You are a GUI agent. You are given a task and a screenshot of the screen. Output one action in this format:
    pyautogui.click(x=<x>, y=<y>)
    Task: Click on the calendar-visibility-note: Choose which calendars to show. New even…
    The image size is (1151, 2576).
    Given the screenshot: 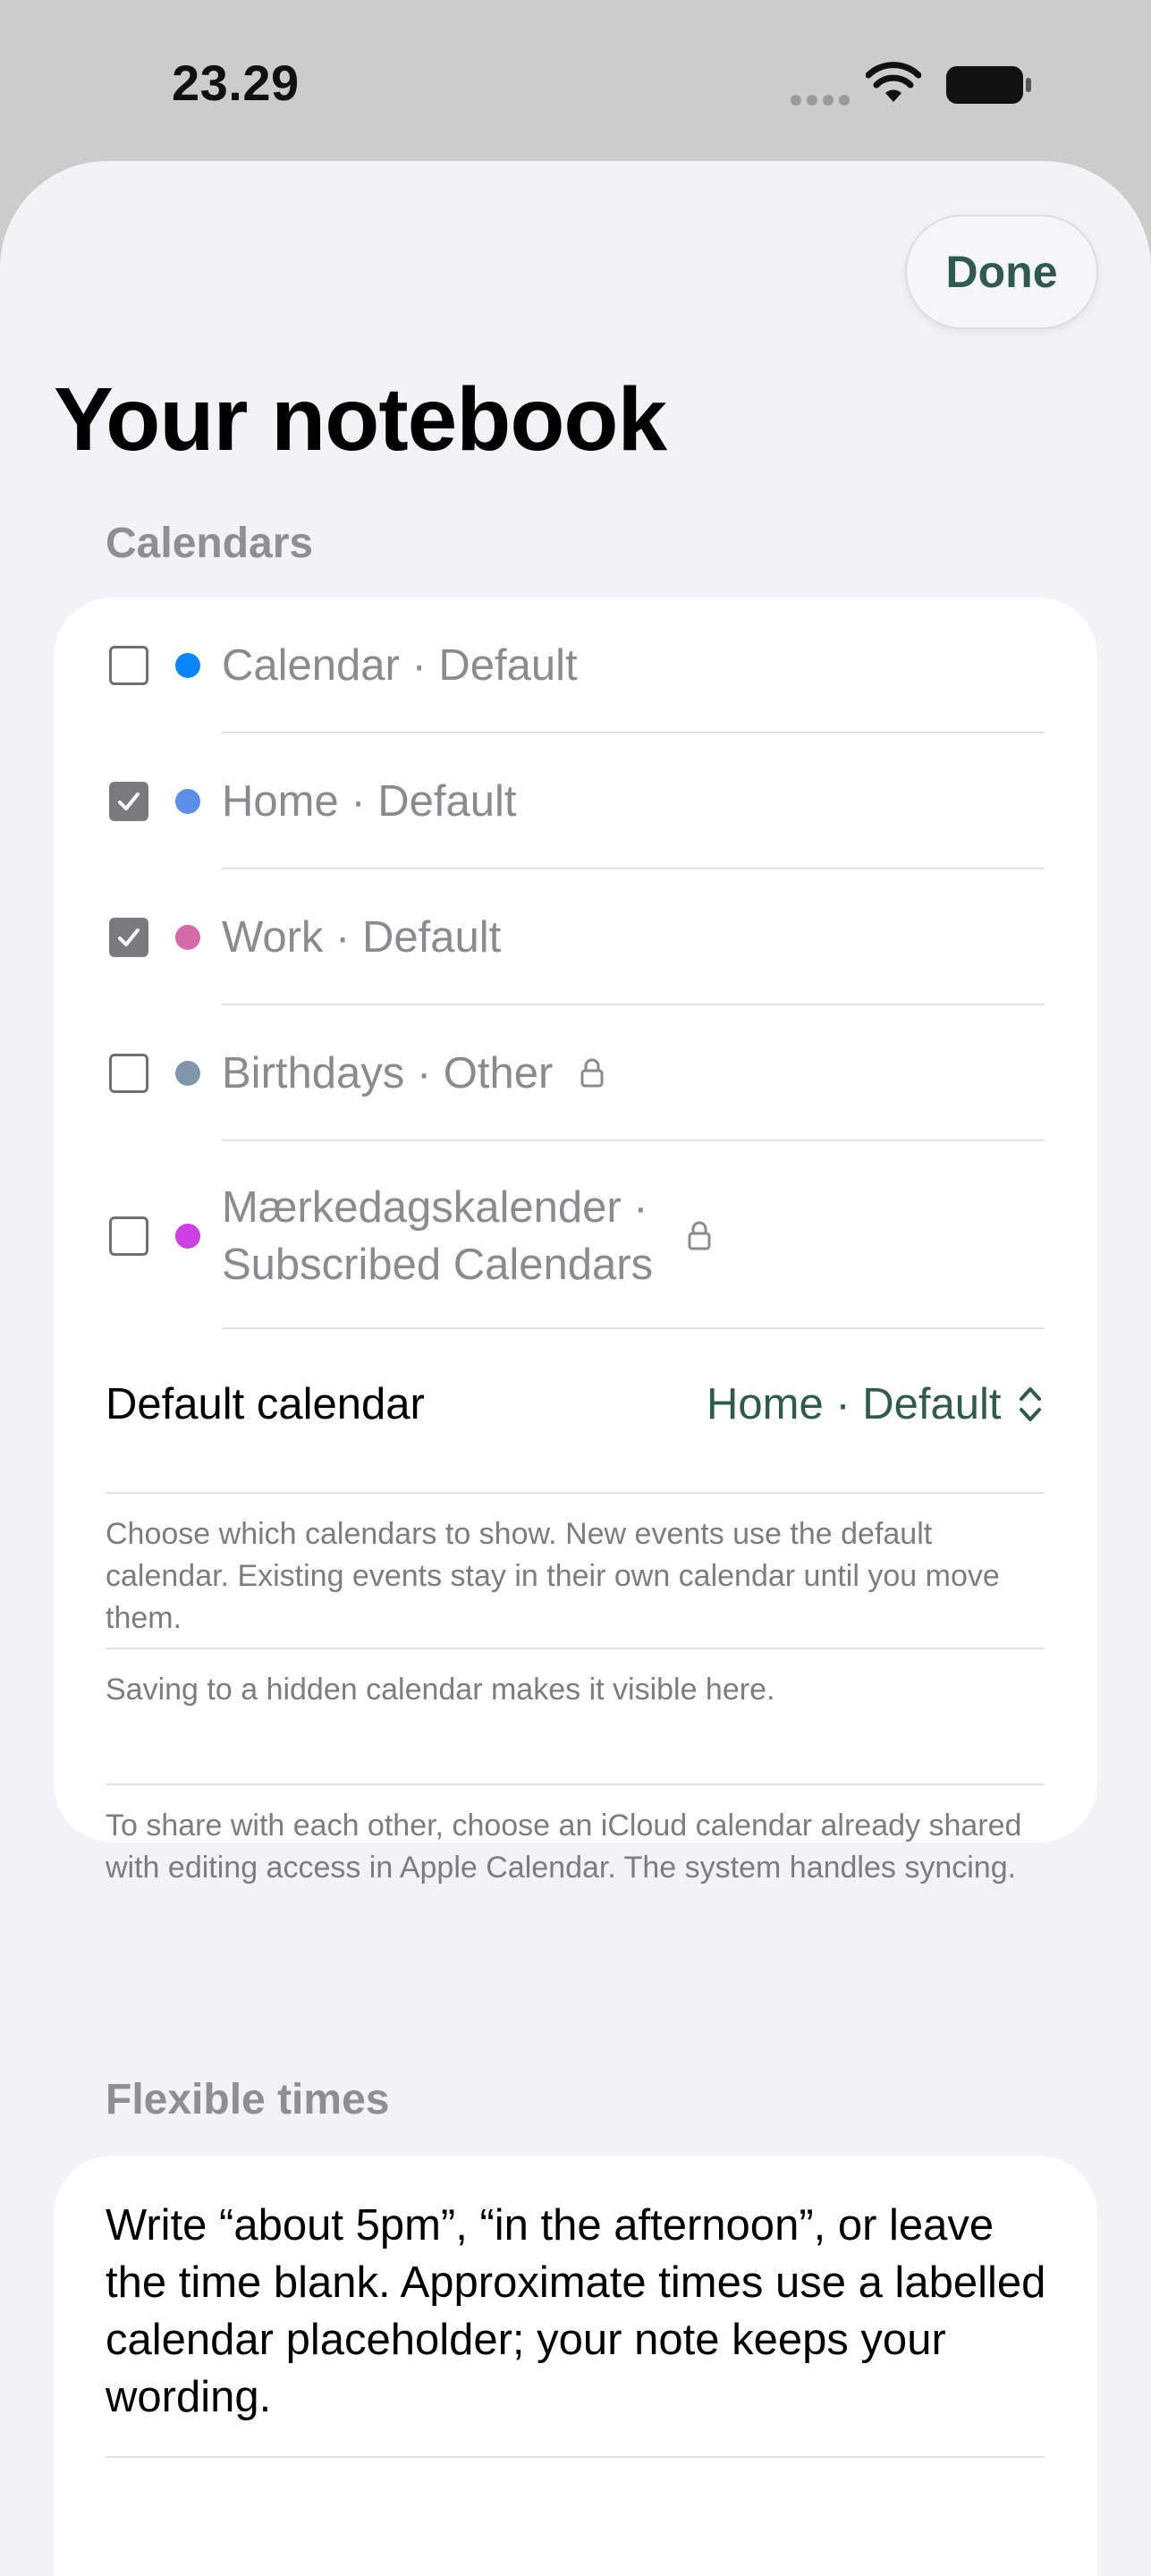 What is the action you would take?
    pyautogui.click(x=553, y=1576)
    